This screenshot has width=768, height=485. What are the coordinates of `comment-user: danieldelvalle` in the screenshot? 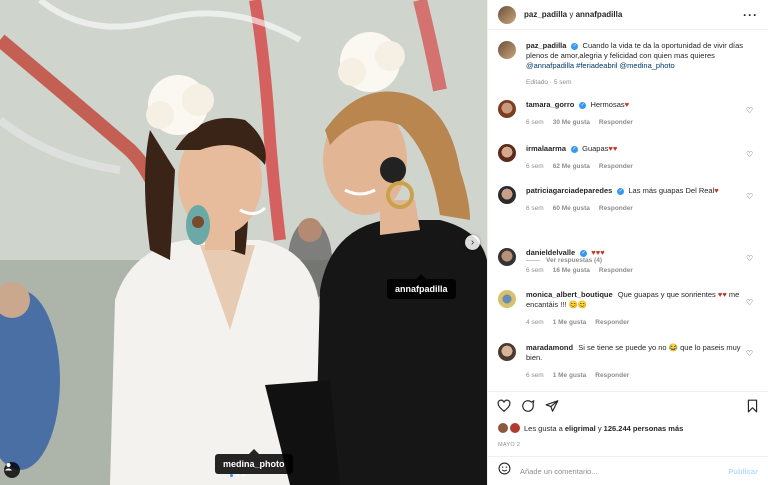 It's located at (550, 252).